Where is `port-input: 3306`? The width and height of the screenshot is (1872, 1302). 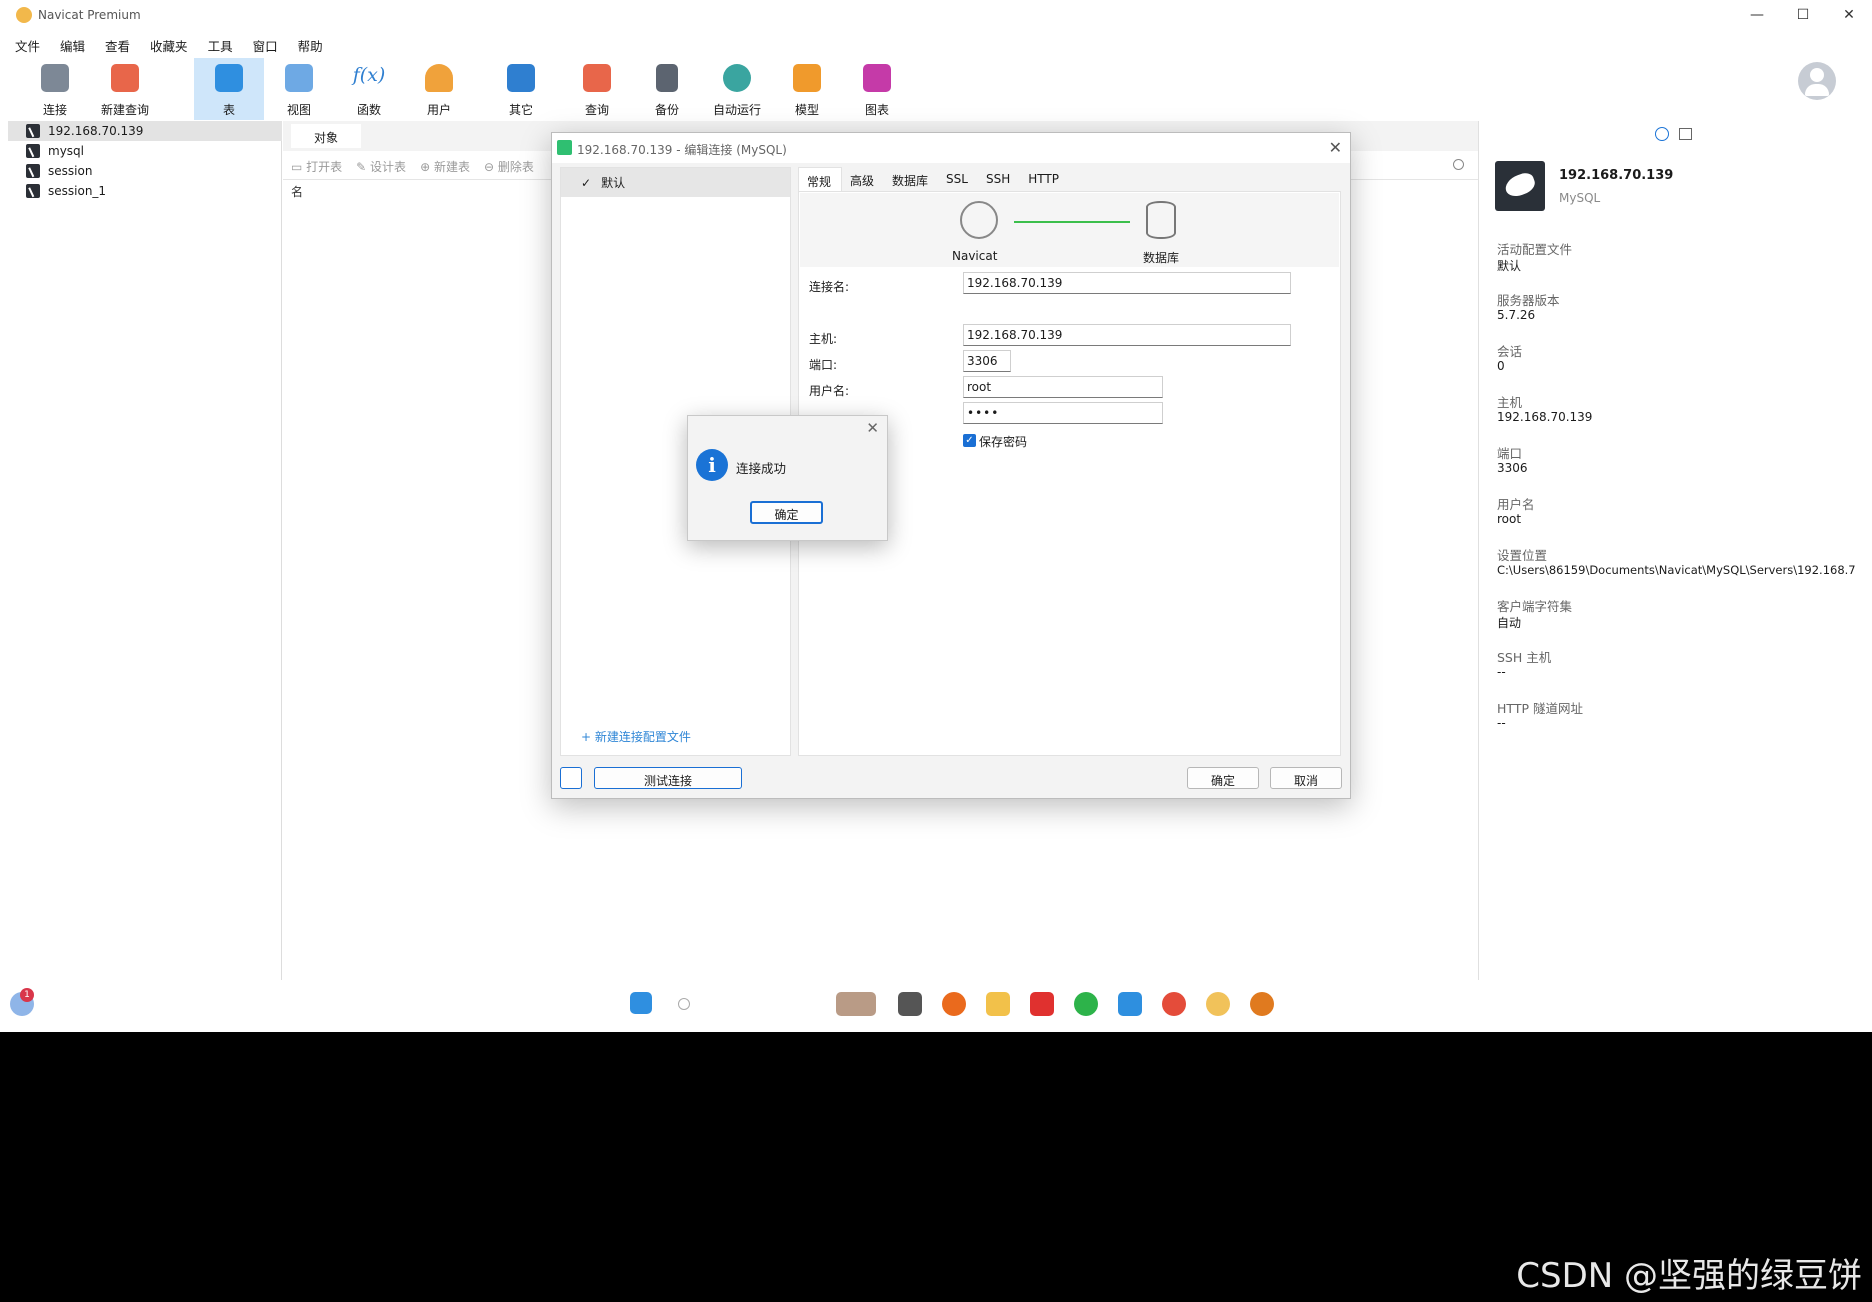
port-input: 3306 is located at coordinates (987, 361).